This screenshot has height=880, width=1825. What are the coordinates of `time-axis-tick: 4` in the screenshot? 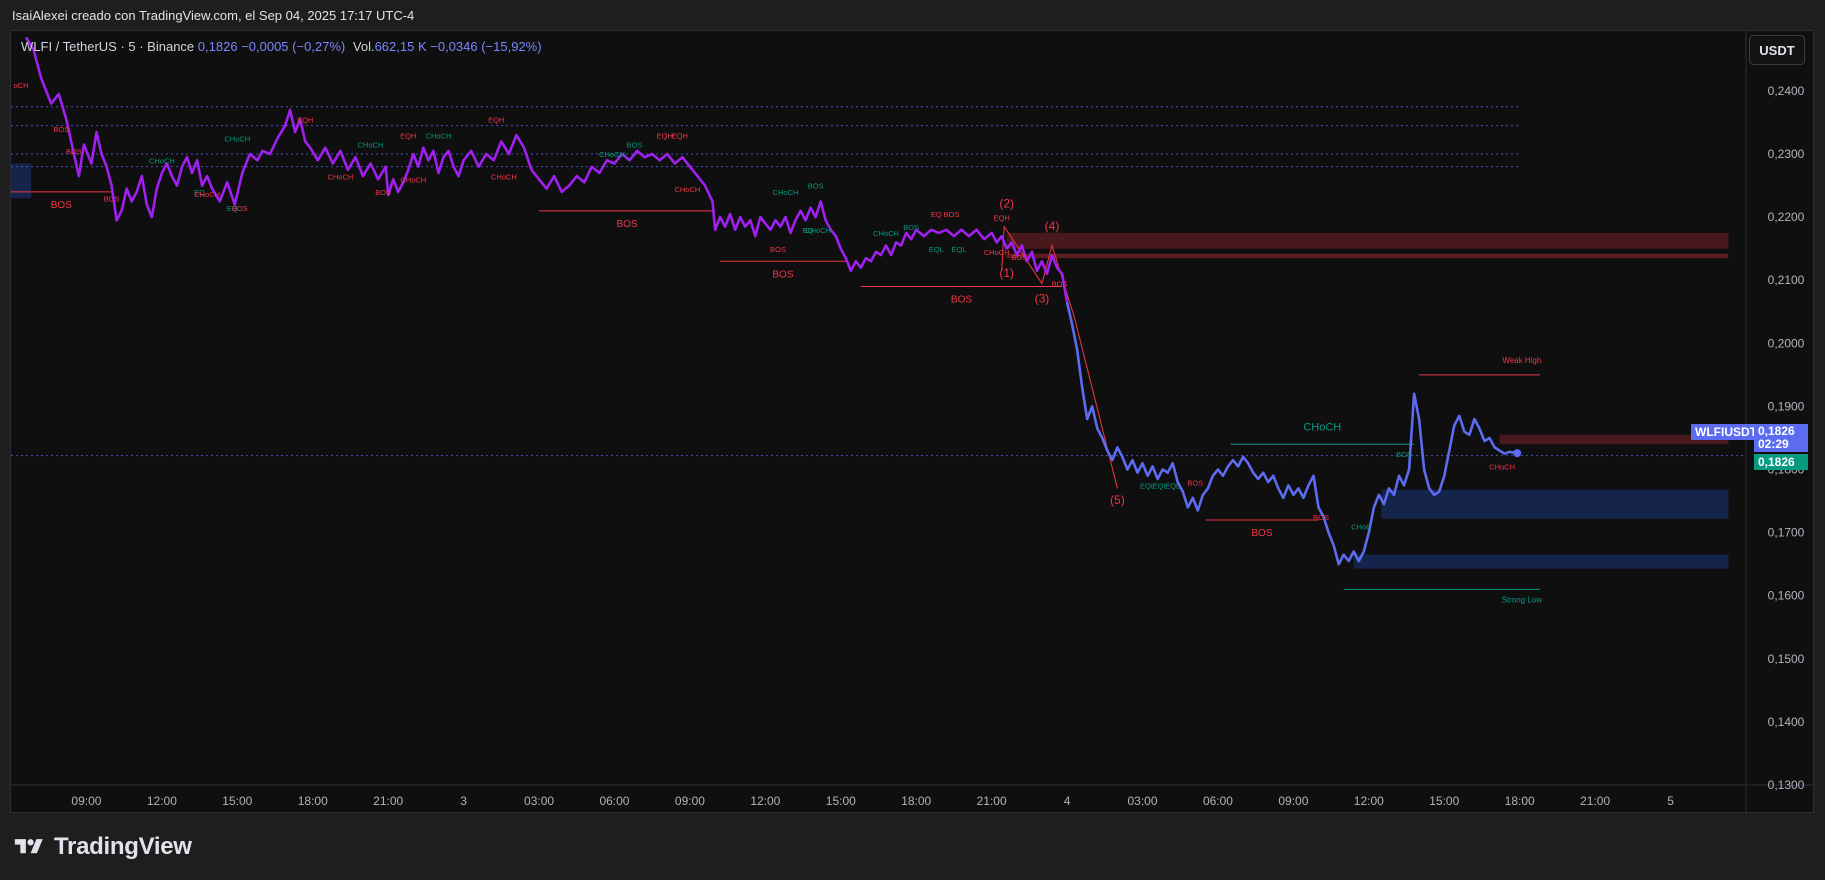 It's located at (1067, 801).